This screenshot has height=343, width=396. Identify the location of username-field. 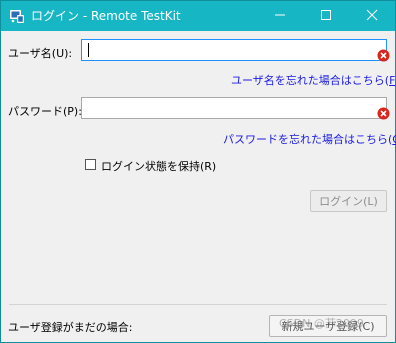
(234, 50).